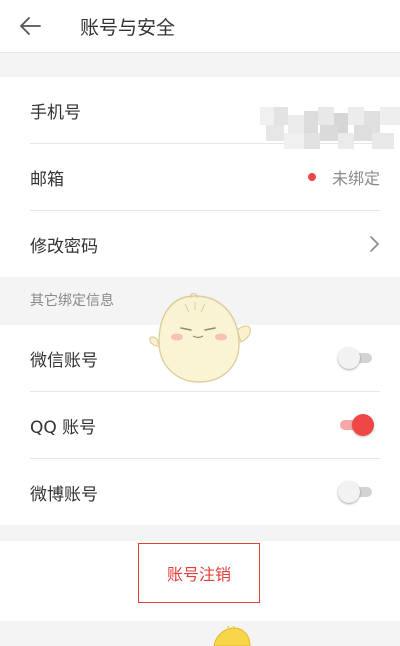  What do you see at coordinates (311, 177) in the screenshot?
I see `unbound-dot-icon` at bounding box center [311, 177].